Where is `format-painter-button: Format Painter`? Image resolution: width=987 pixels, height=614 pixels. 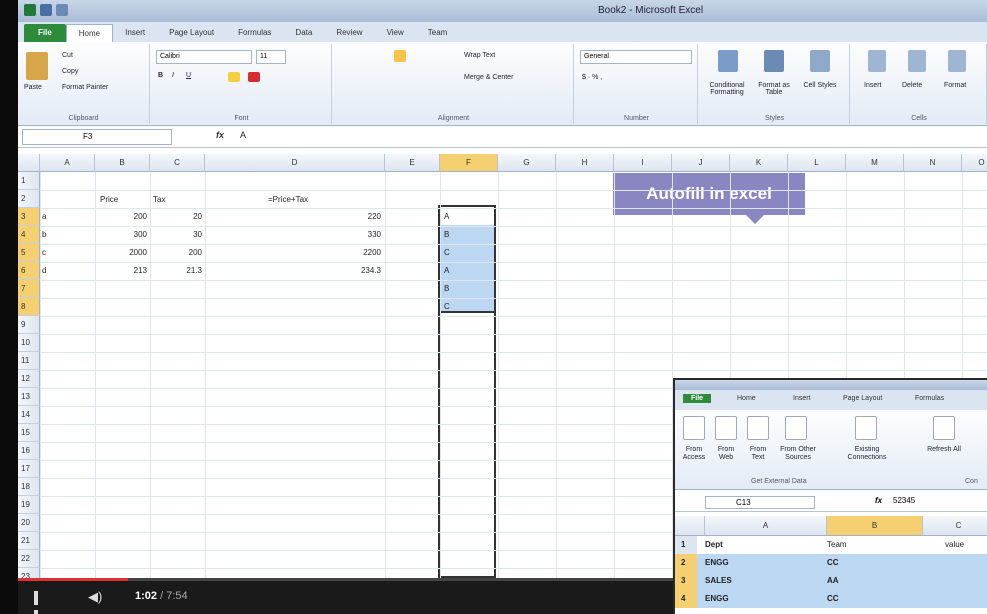
format-painter-button: Format Painter is located at coordinates (85, 87).